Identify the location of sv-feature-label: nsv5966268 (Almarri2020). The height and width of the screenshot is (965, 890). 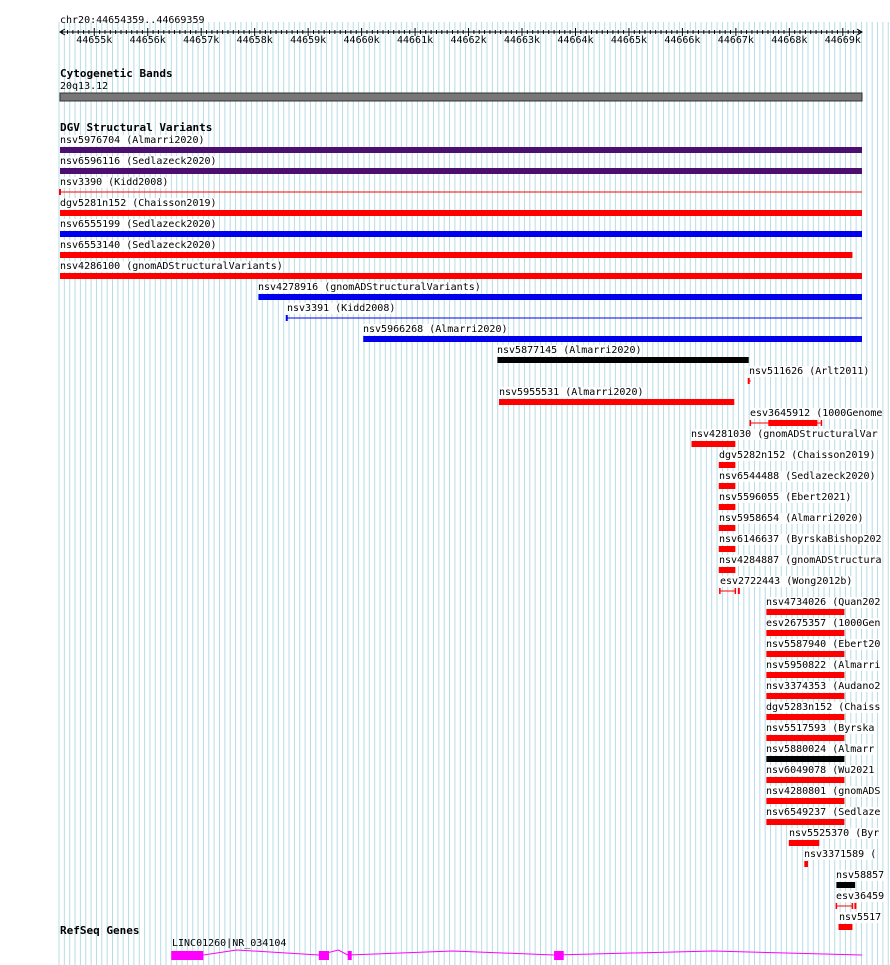
(435, 329).